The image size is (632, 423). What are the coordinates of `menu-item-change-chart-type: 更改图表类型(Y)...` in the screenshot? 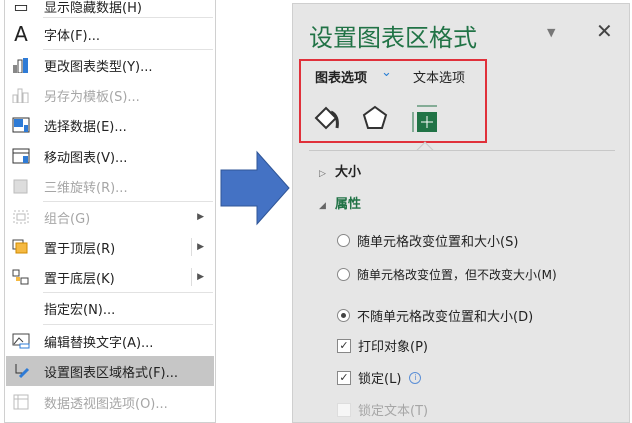 It's located at (110, 65).